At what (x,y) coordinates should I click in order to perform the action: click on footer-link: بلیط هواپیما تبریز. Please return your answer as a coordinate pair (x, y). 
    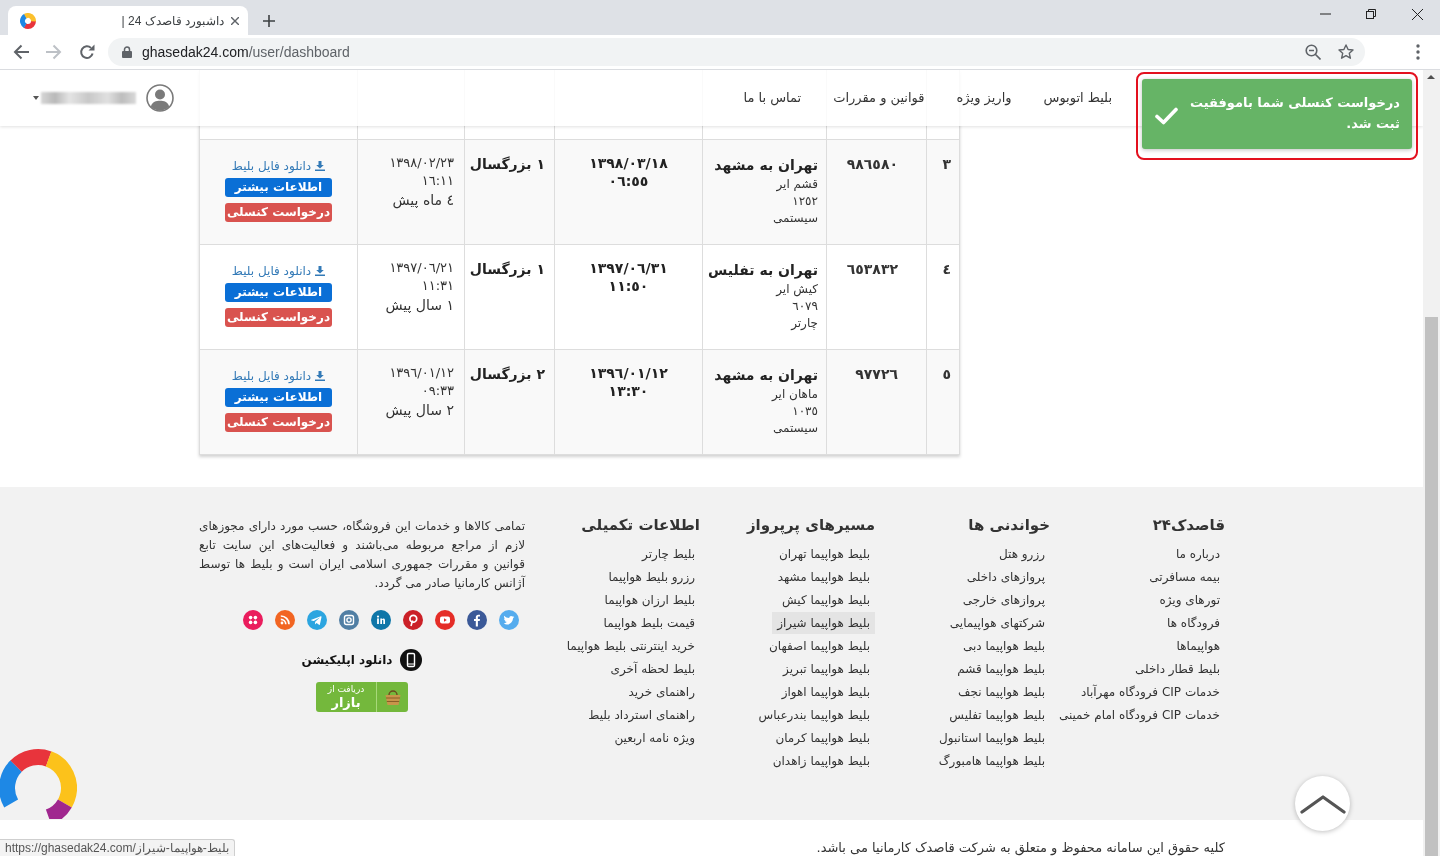
    Looking at the image, I should click on (826, 669).